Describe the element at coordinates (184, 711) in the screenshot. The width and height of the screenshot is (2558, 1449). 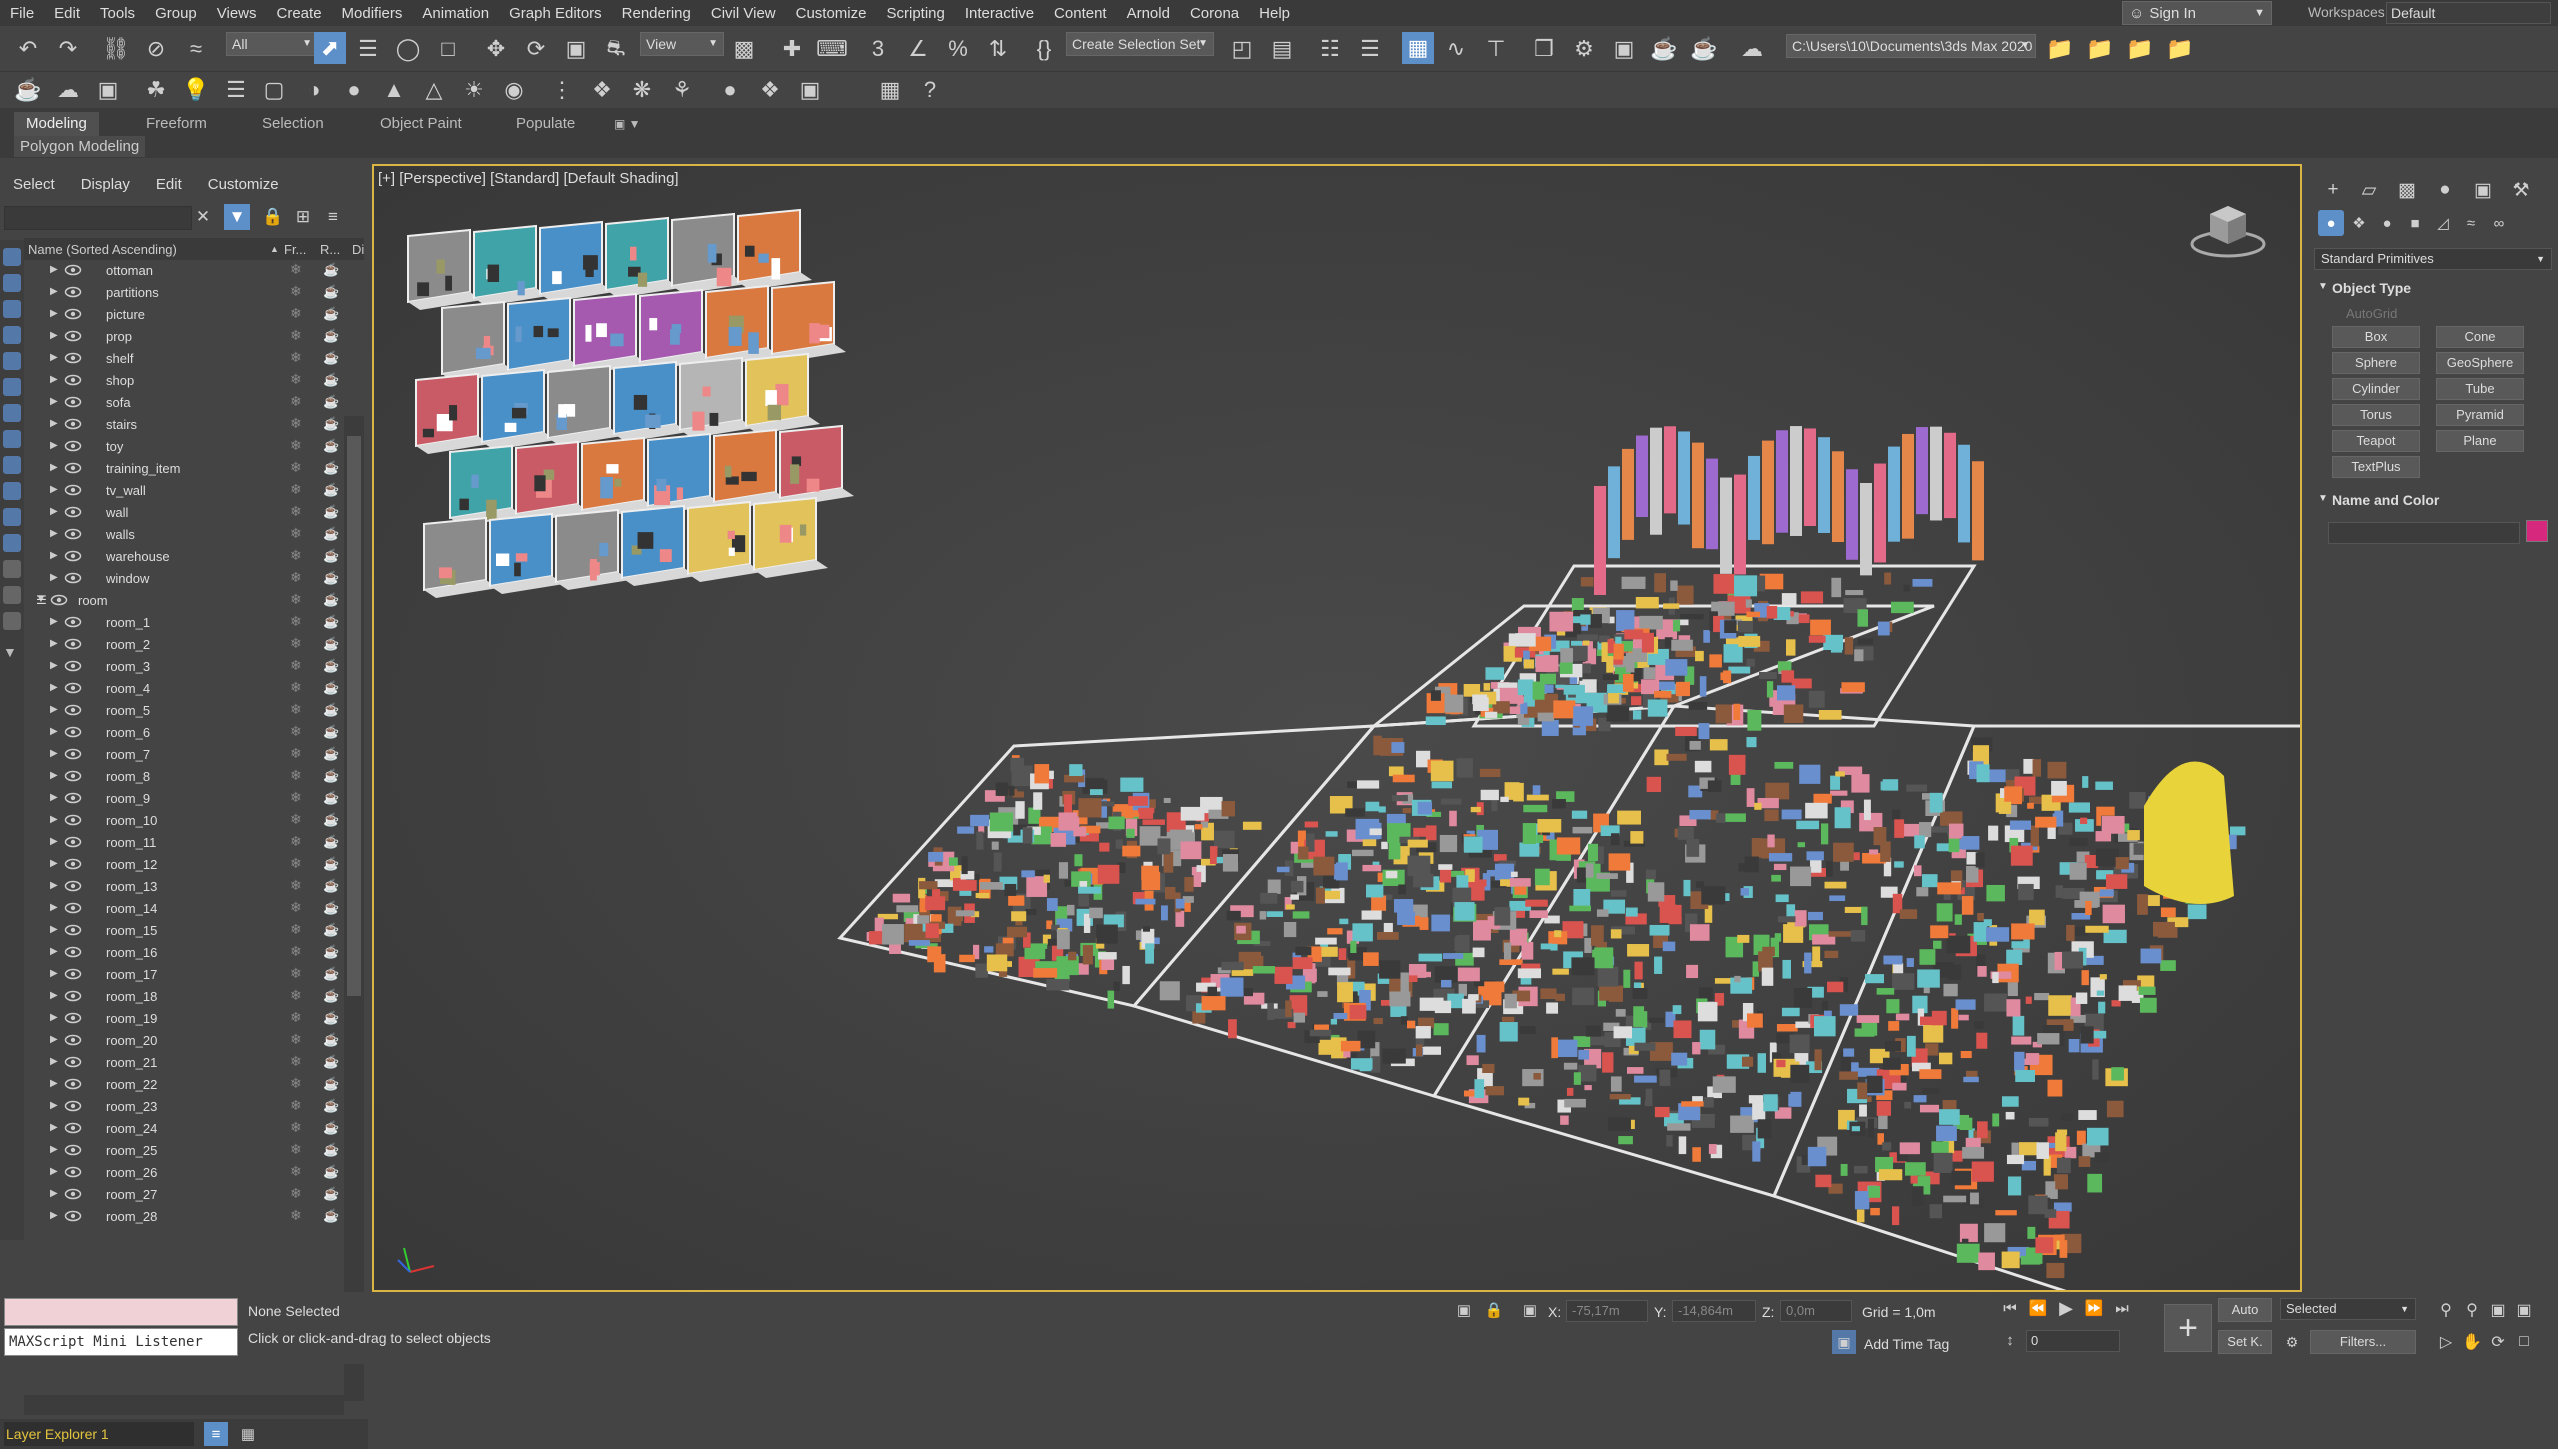
I see `tree-row: ▶ room_5 ❄ ☕` at that location.